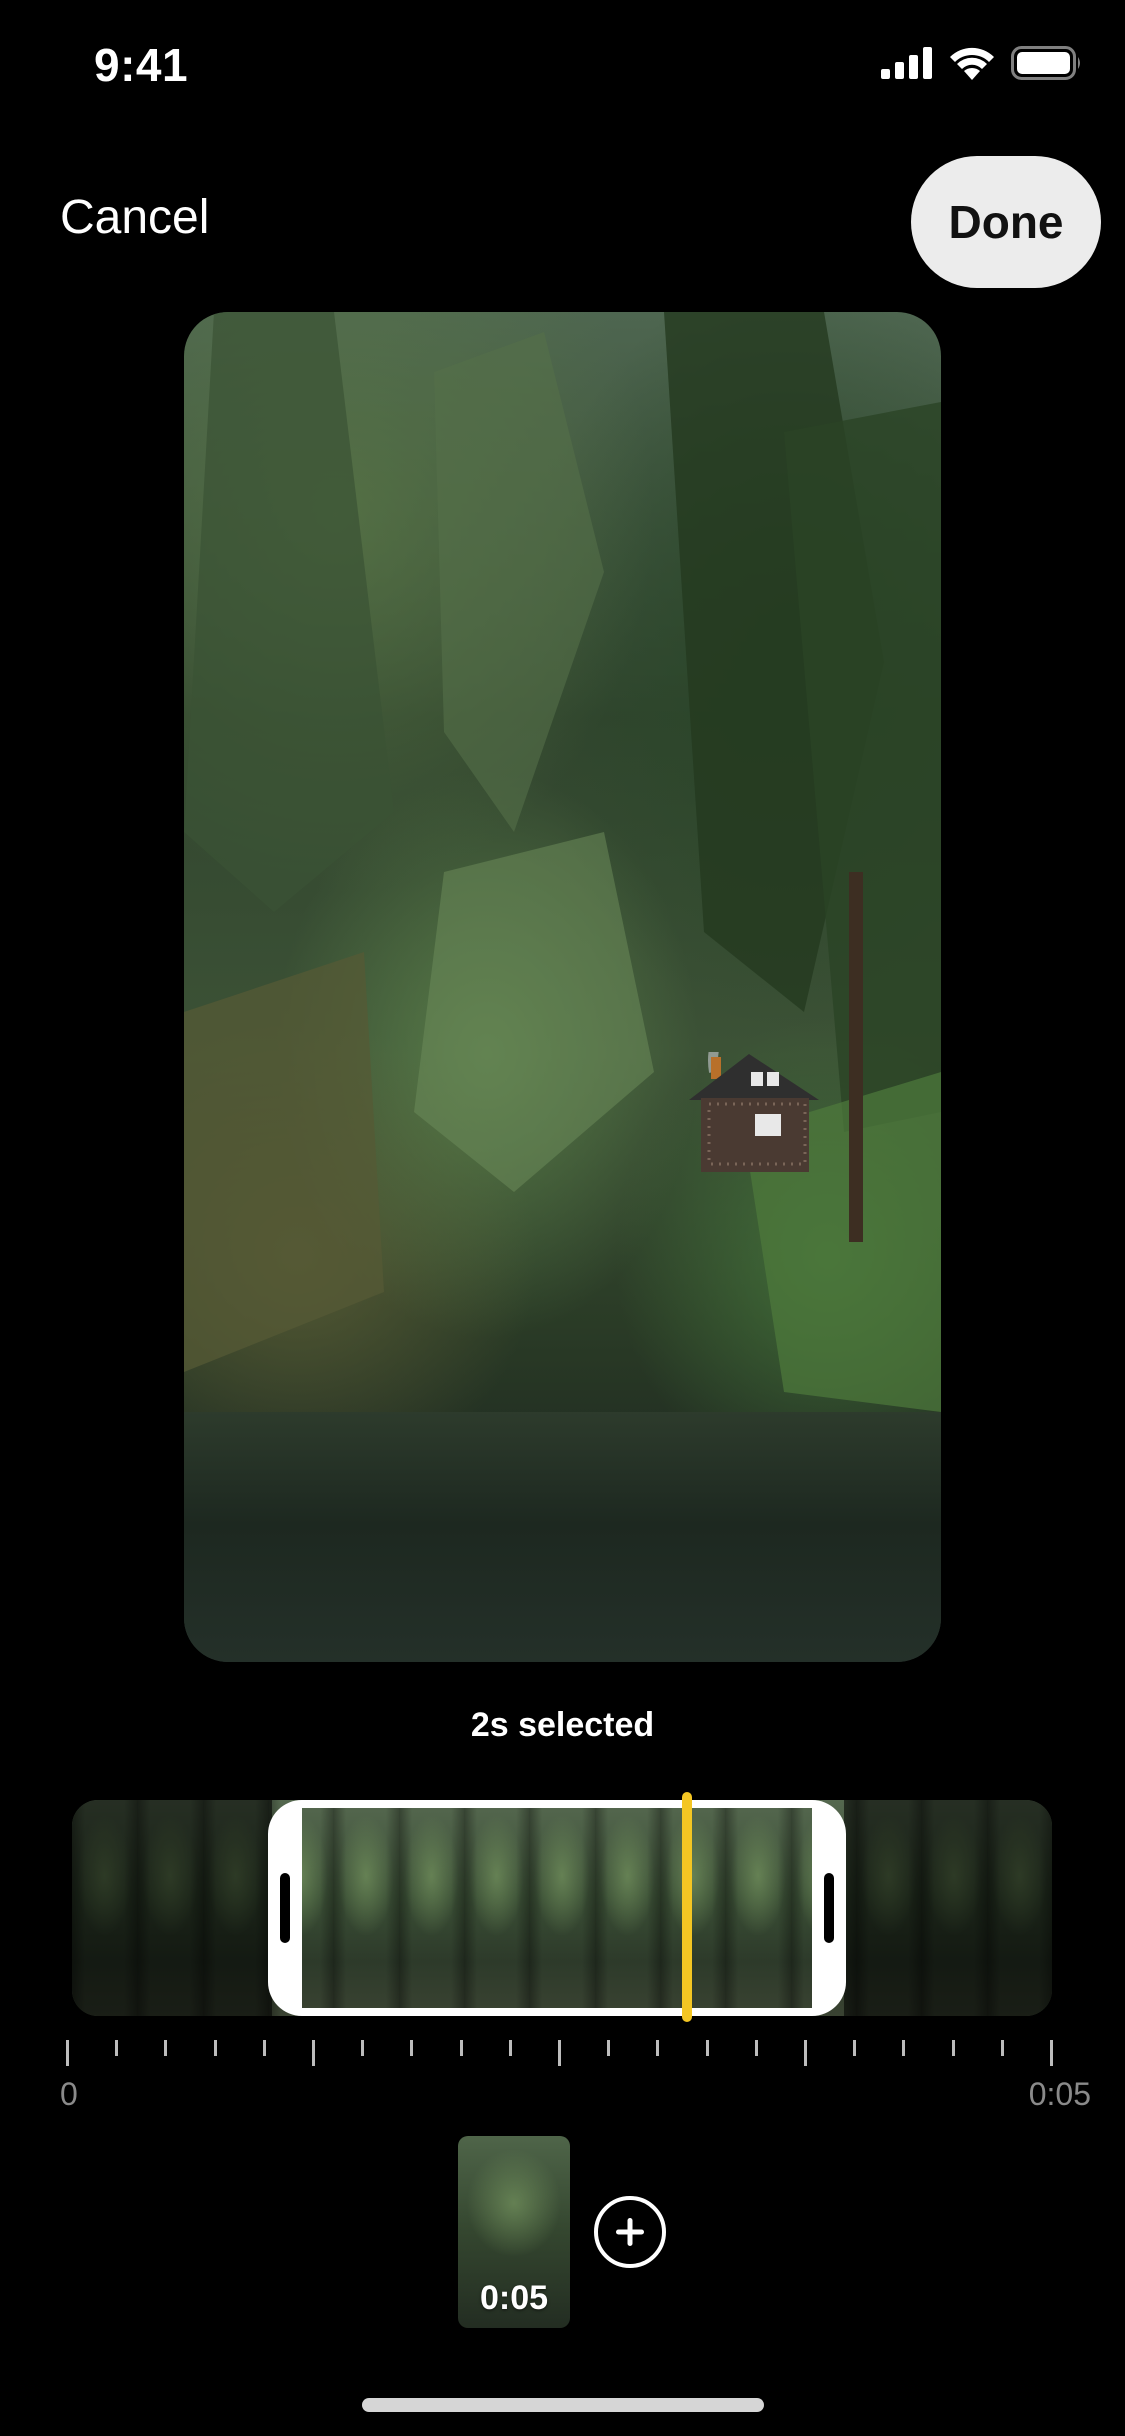 The width and height of the screenshot is (1125, 2436). What do you see at coordinates (172, 1908) in the screenshot?
I see `unselected-region-left` at bounding box center [172, 1908].